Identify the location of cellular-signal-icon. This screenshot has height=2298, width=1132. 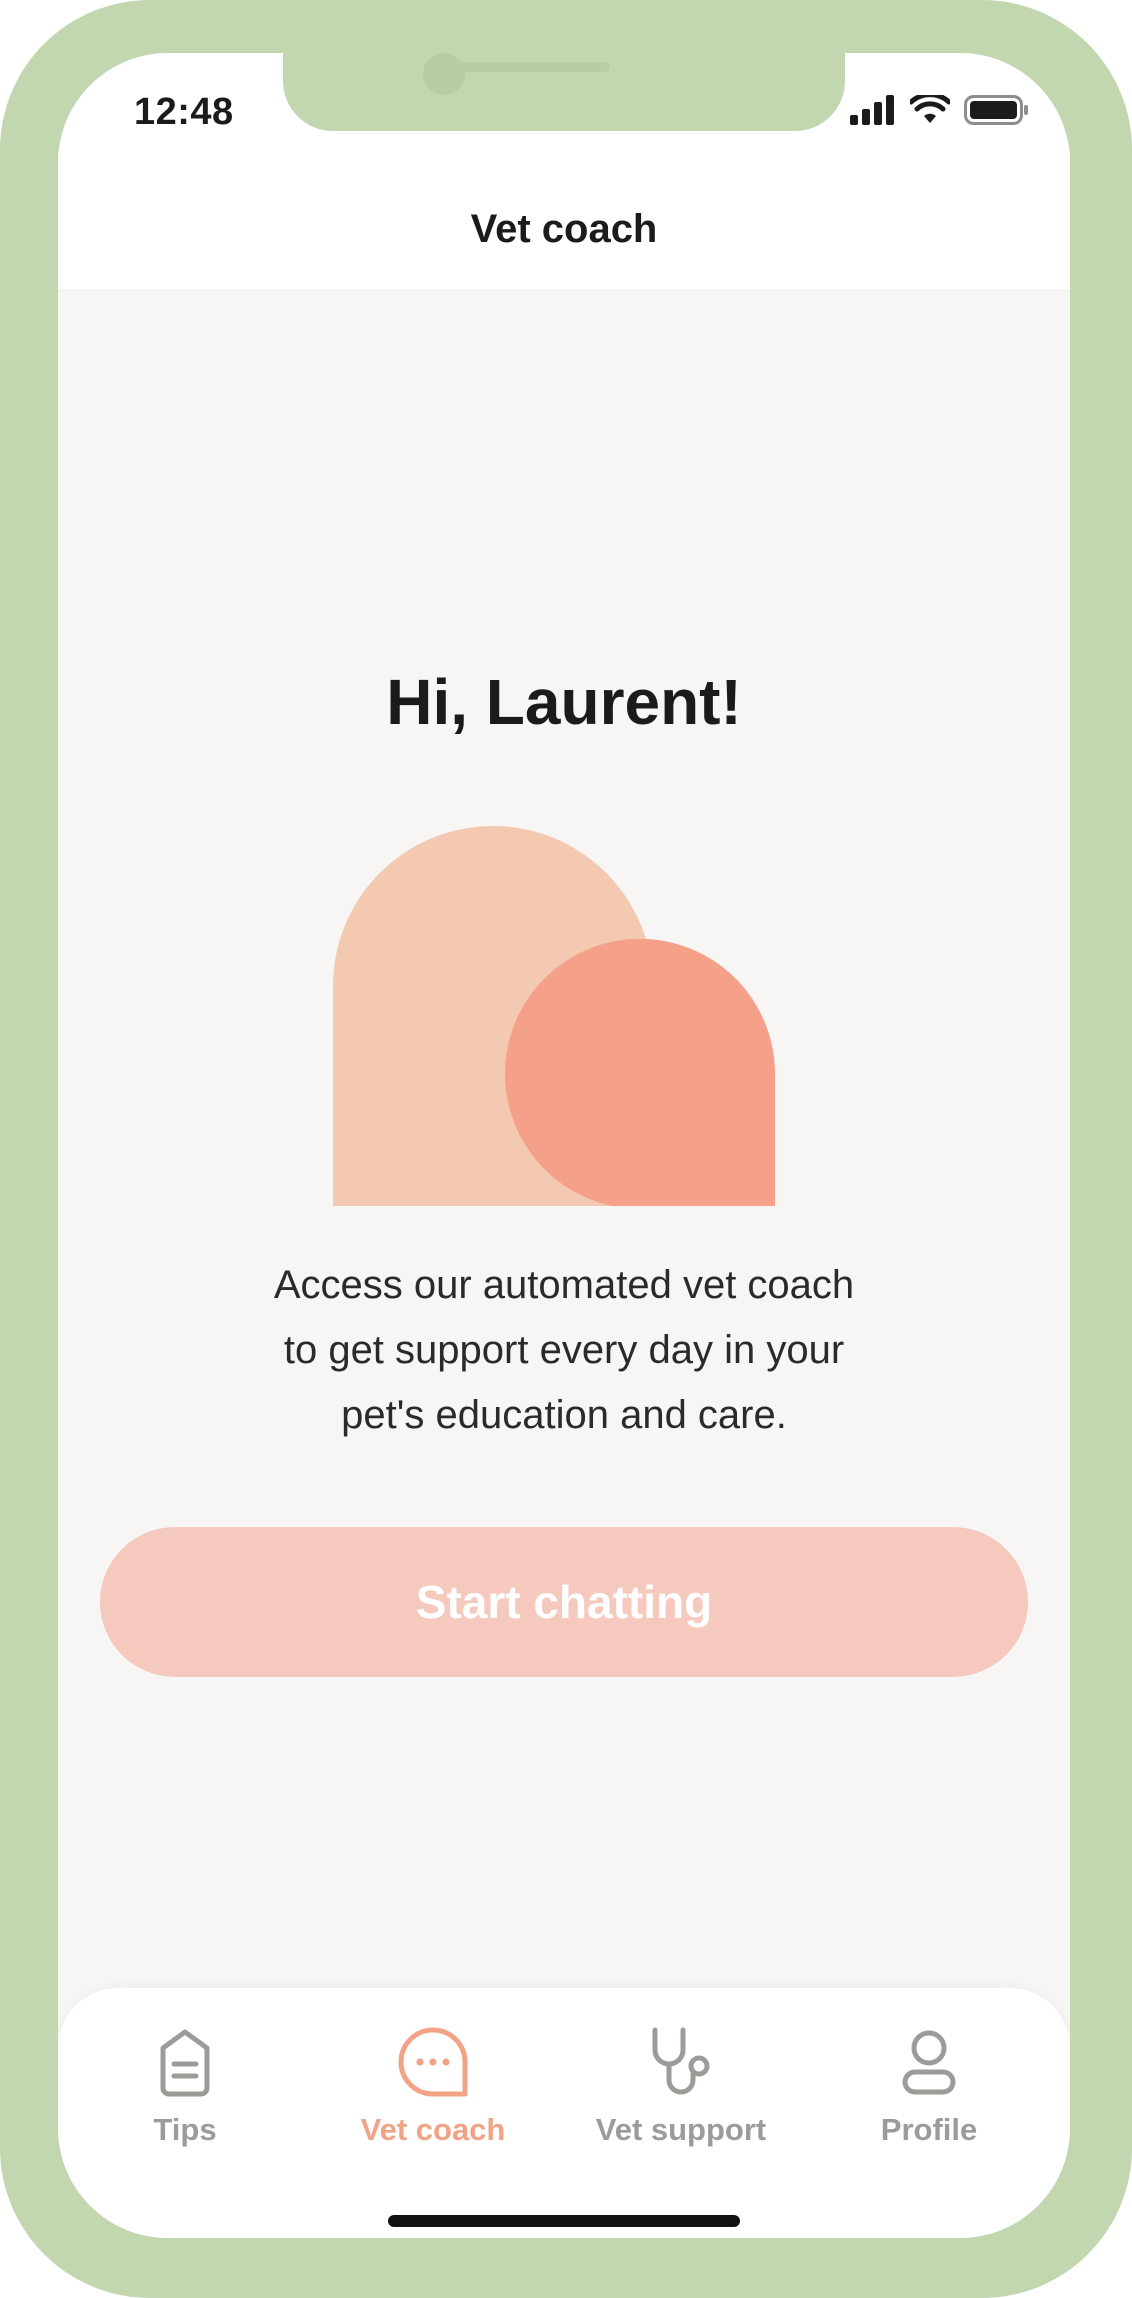
(872, 110).